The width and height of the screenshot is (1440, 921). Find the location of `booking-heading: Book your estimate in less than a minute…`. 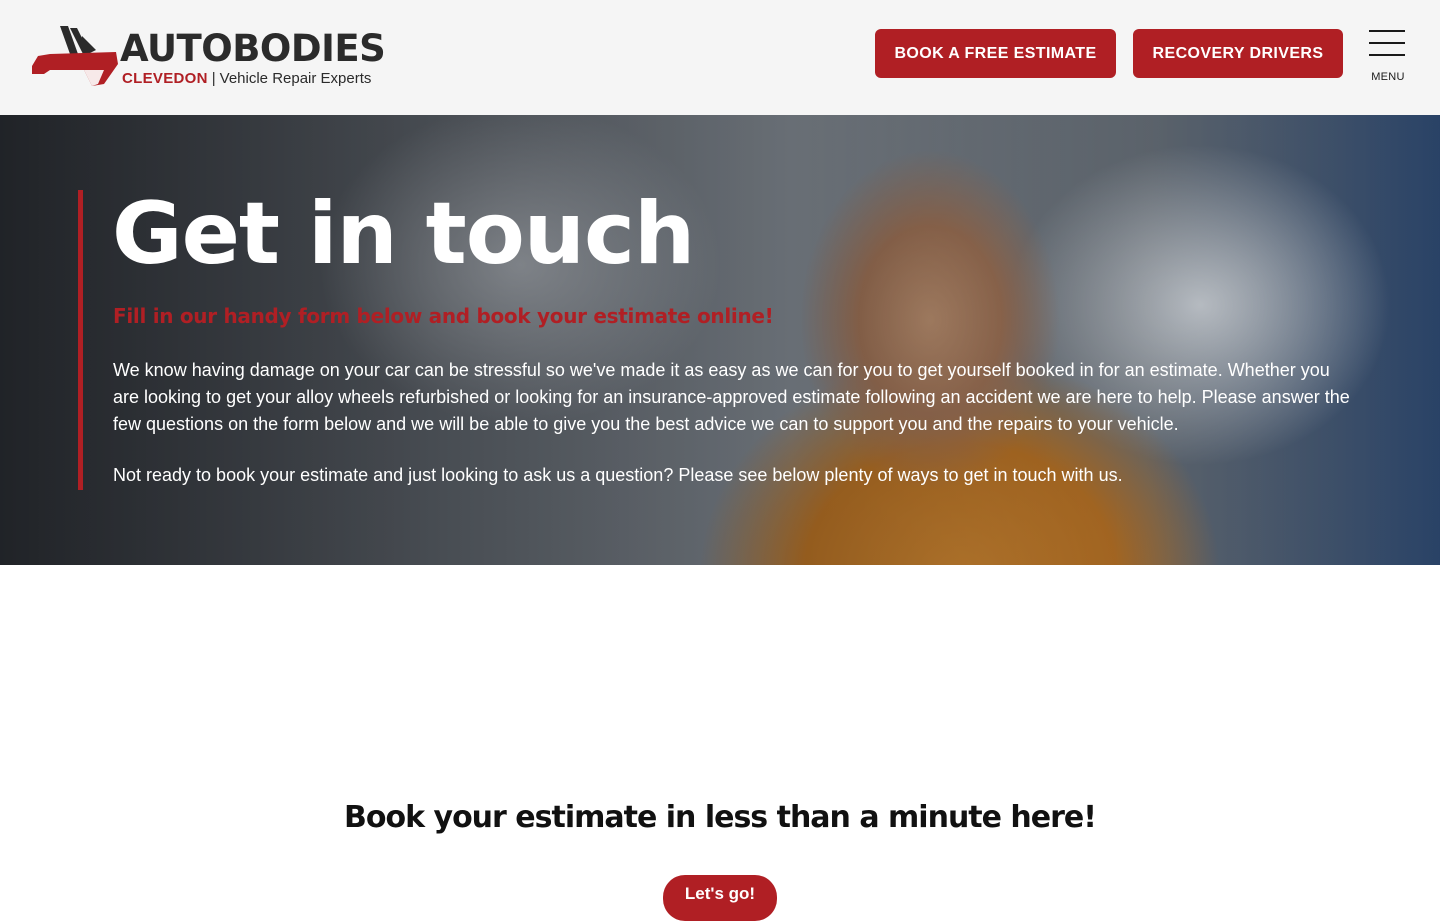

booking-heading: Book your estimate in less than a minute… is located at coordinates (720, 817).